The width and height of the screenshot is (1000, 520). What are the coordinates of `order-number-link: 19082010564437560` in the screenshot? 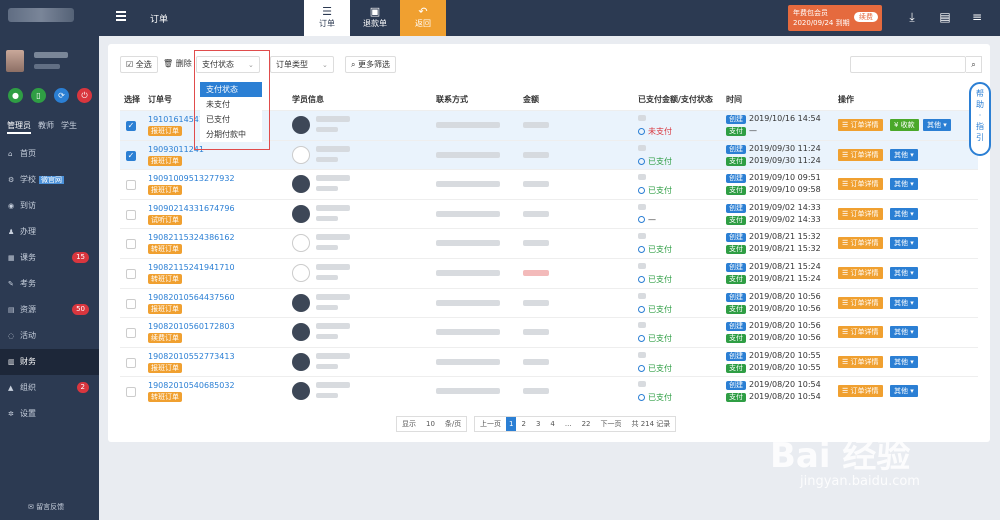 It's located at (191, 297).